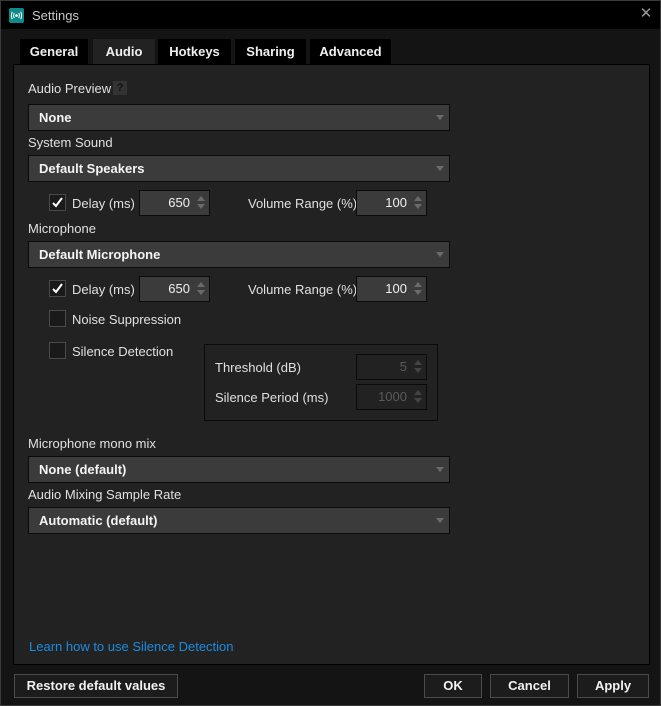 This screenshot has height=706, width=661. I want to click on mic-delay-value: 650, so click(179, 288).